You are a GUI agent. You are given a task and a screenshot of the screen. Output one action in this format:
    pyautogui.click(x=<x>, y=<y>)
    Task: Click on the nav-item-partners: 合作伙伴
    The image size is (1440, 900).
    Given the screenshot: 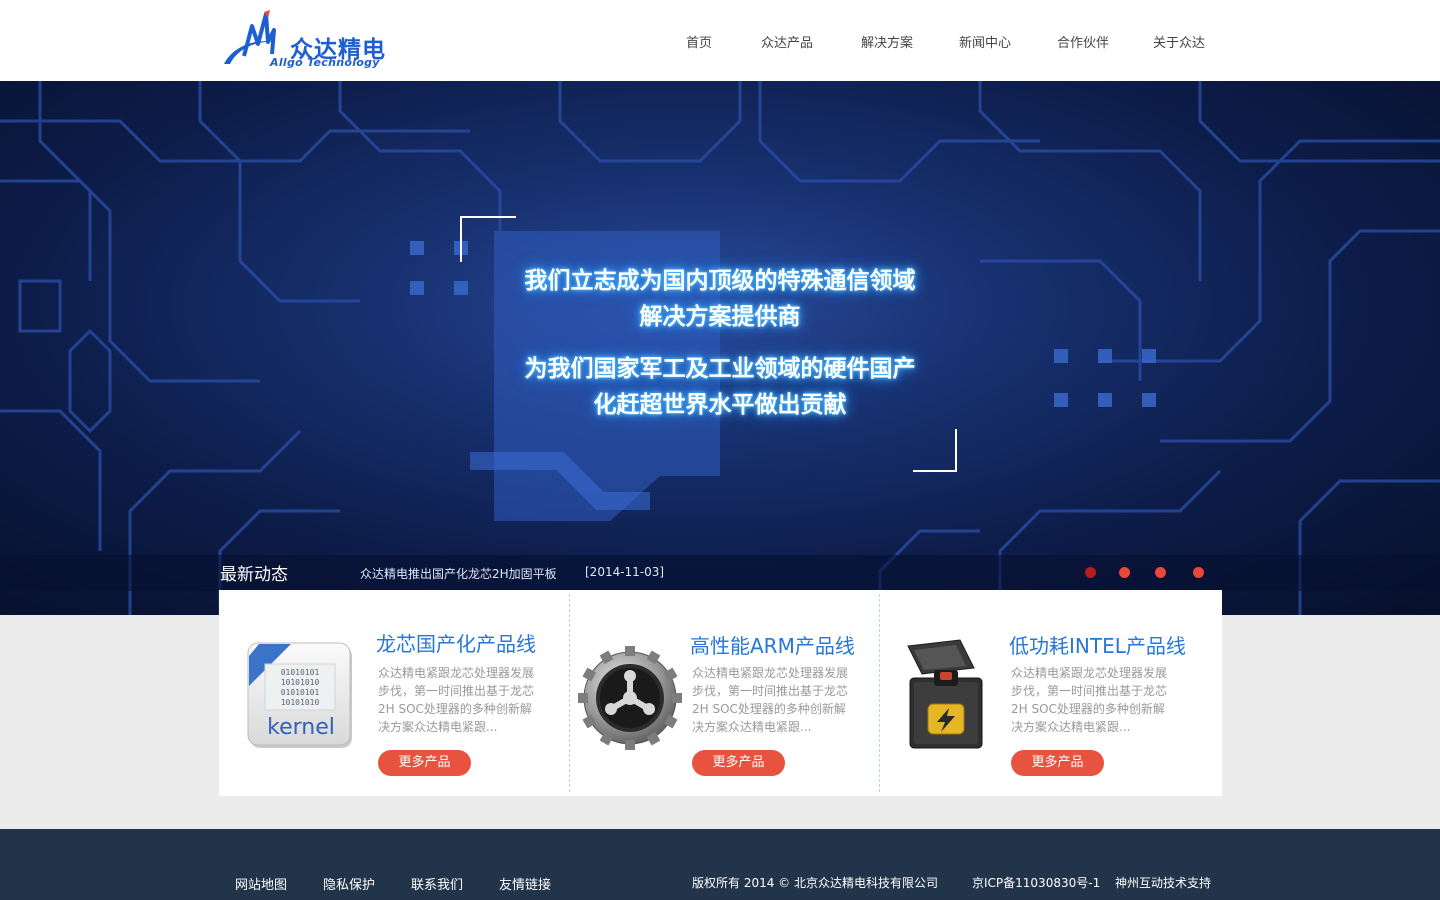 What is the action you would take?
    pyautogui.click(x=1083, y=41)
    